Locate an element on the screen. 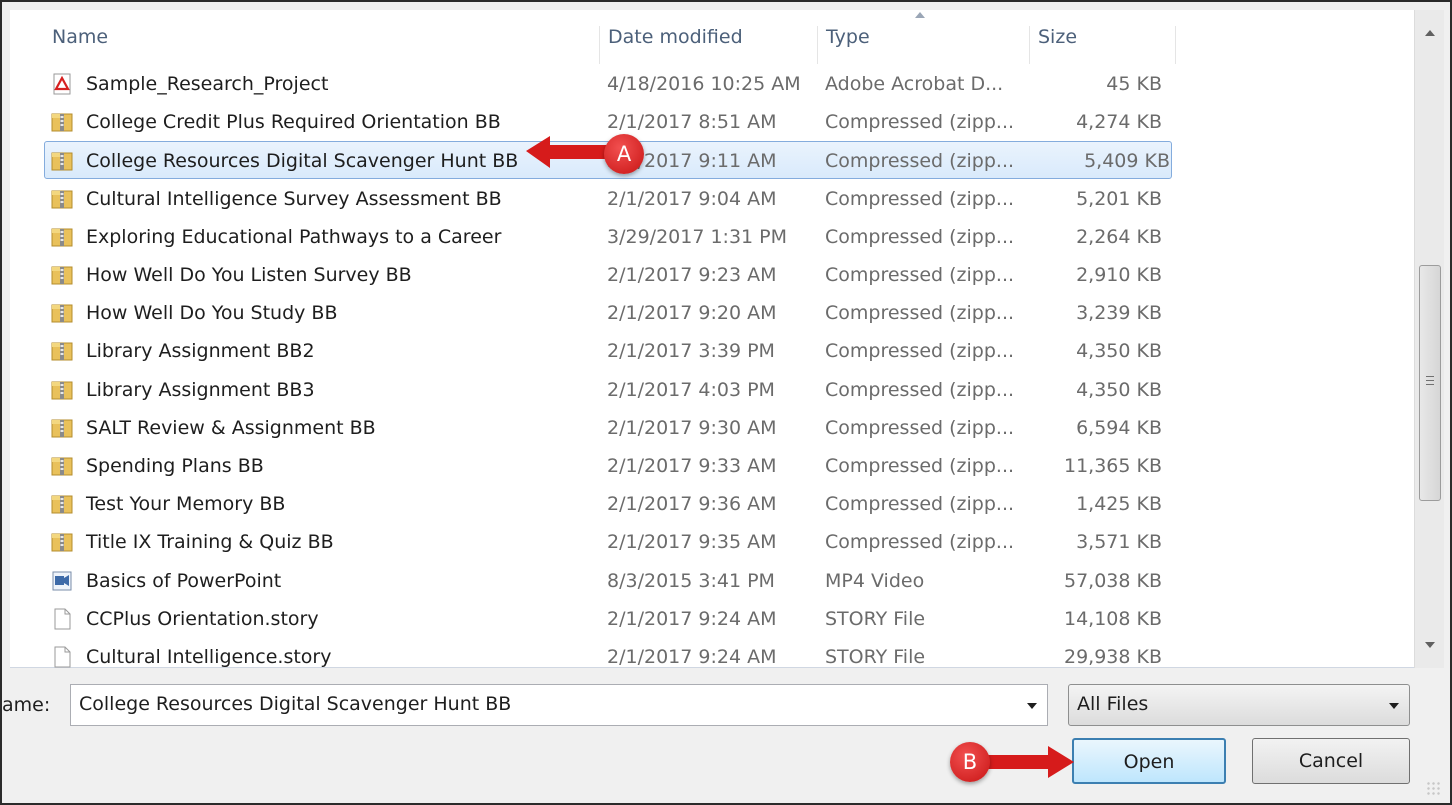 The height and width of the screenshot is (805, 1452). column-header-type: Type is located at coordinates (924, 45).